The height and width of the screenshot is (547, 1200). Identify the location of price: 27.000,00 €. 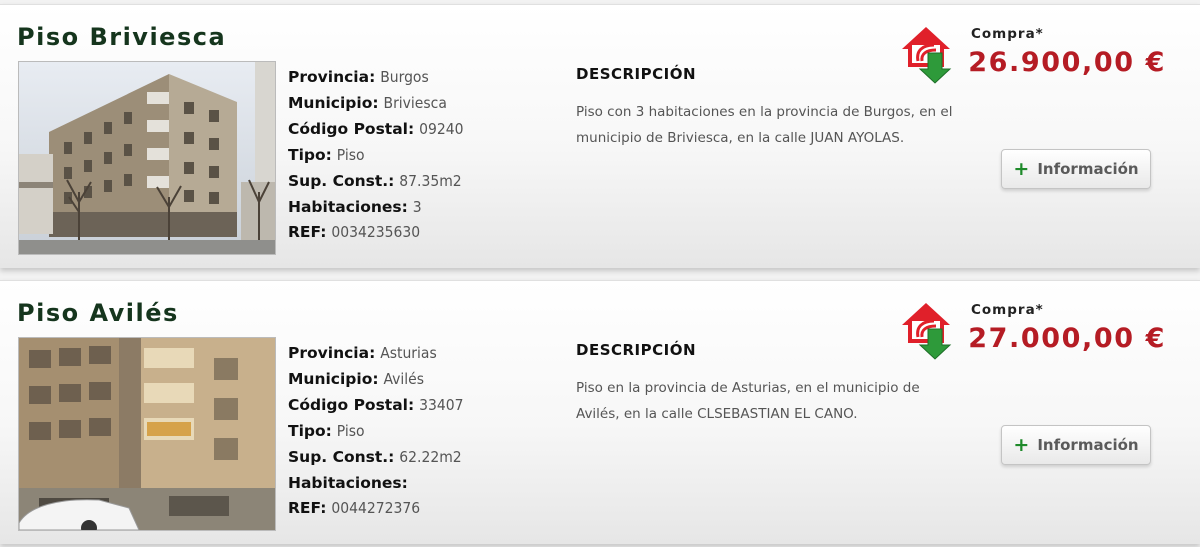
(1067, 338).